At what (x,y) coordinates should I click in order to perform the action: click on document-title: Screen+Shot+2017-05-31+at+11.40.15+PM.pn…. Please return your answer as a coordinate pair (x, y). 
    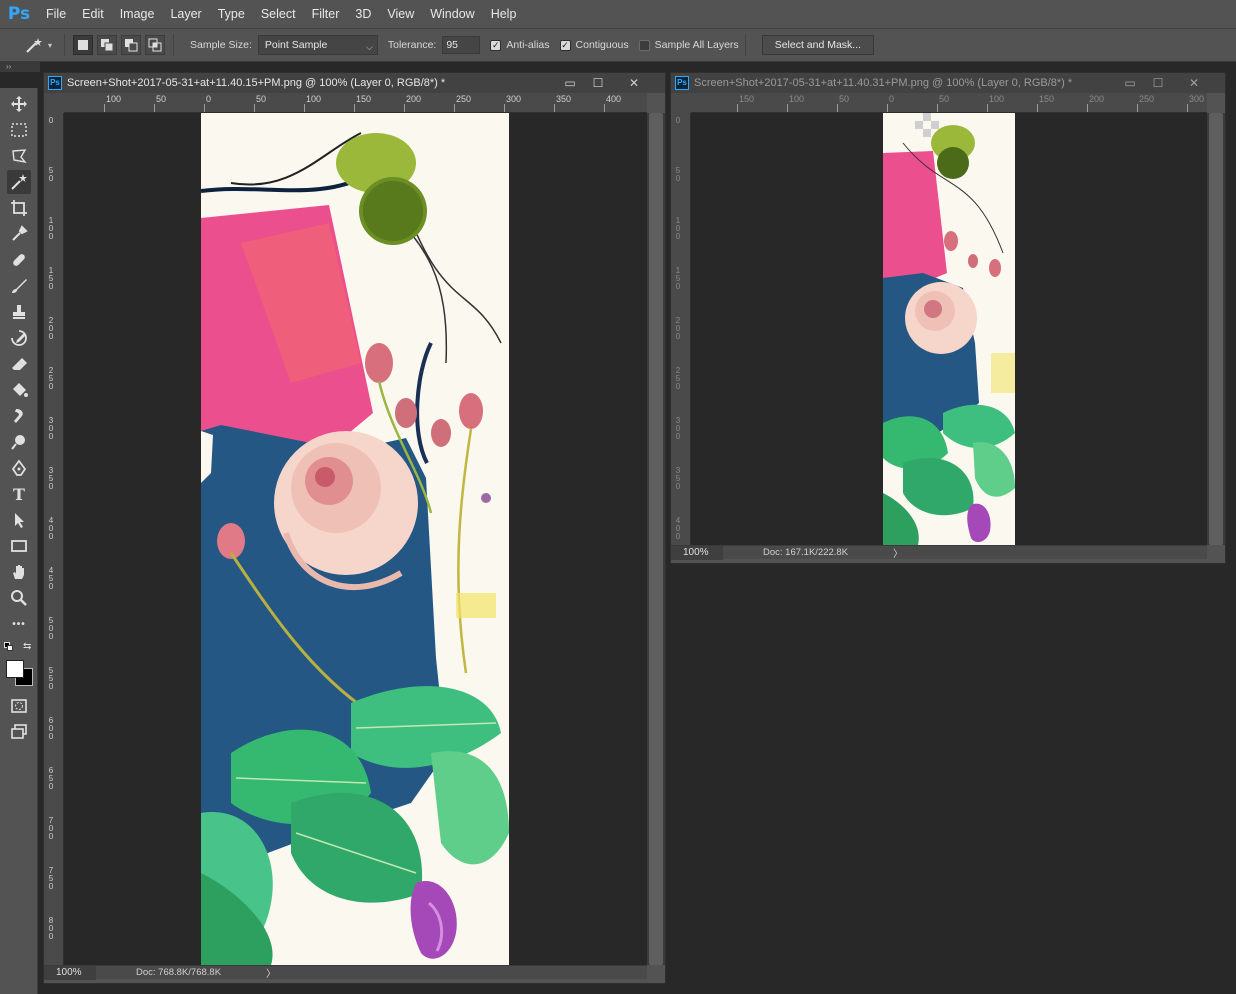
    Looking at the image, I should click on (256, 83).